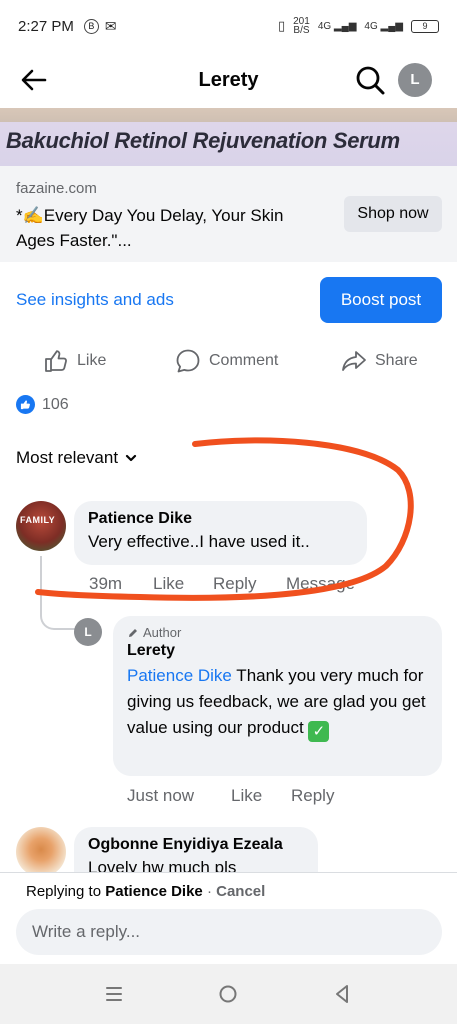 This screenshot has width=457, height=1024. Describe the element at coordinates (46, 26) in the screenshot. I see `status-time: 2:27 PM` at that location.